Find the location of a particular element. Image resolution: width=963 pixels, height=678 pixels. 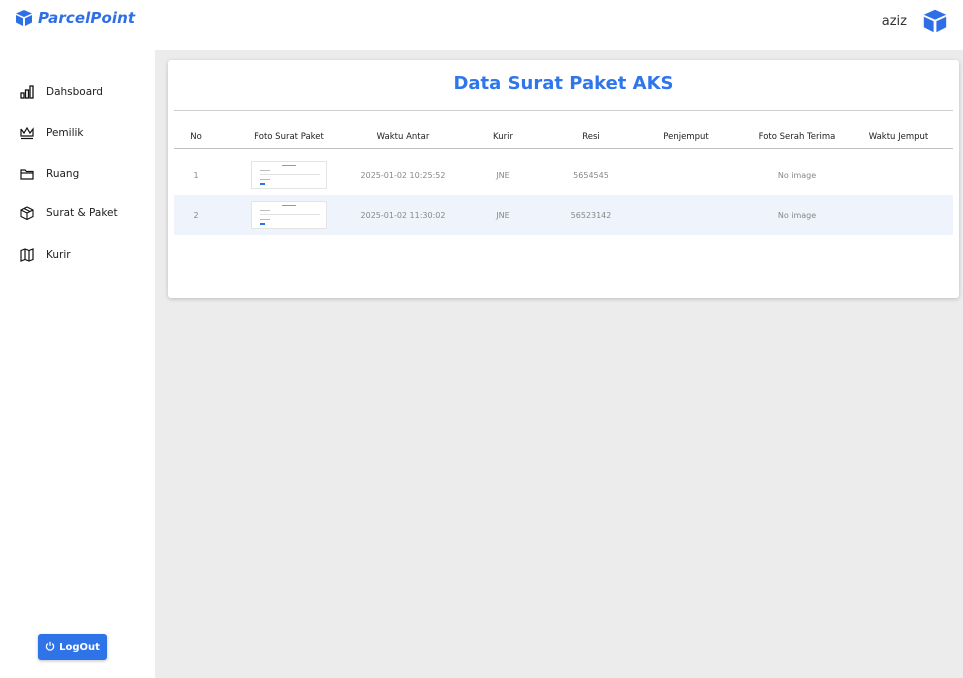

cell-waktu-antar: 2025-01-02 11:30:02 is located at coordinates (403, 215).